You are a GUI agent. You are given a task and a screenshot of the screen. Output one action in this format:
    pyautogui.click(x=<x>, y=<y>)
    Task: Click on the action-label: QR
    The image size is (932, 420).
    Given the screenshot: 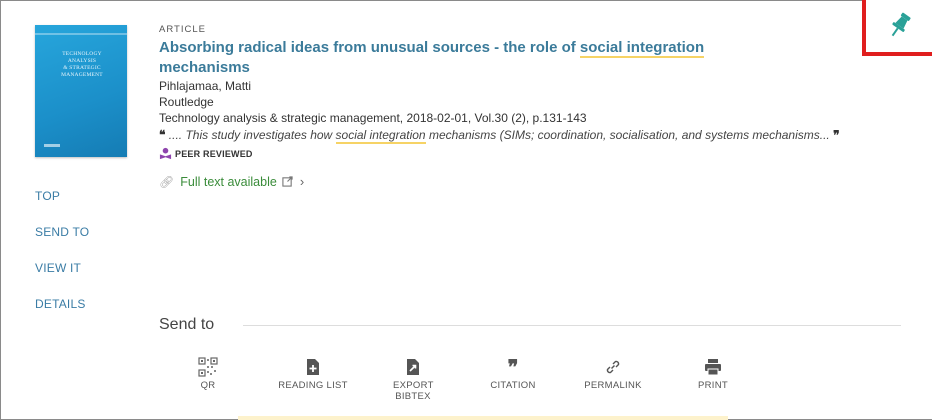 What is the action you would take?
    pyautogui.click(x=208, y=385)
    